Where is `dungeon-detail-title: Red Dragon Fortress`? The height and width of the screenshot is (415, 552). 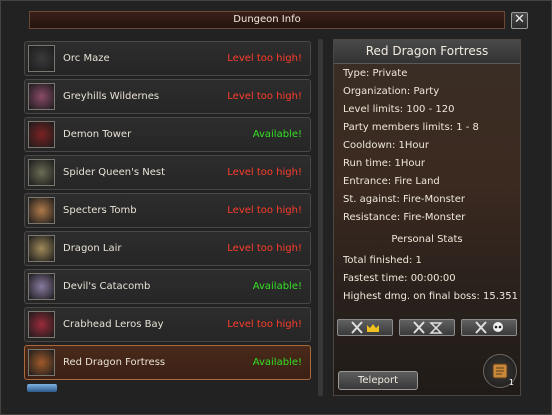 dungeon-detail-title: Red Dragon Fortress is located at coordinates (427, 52).